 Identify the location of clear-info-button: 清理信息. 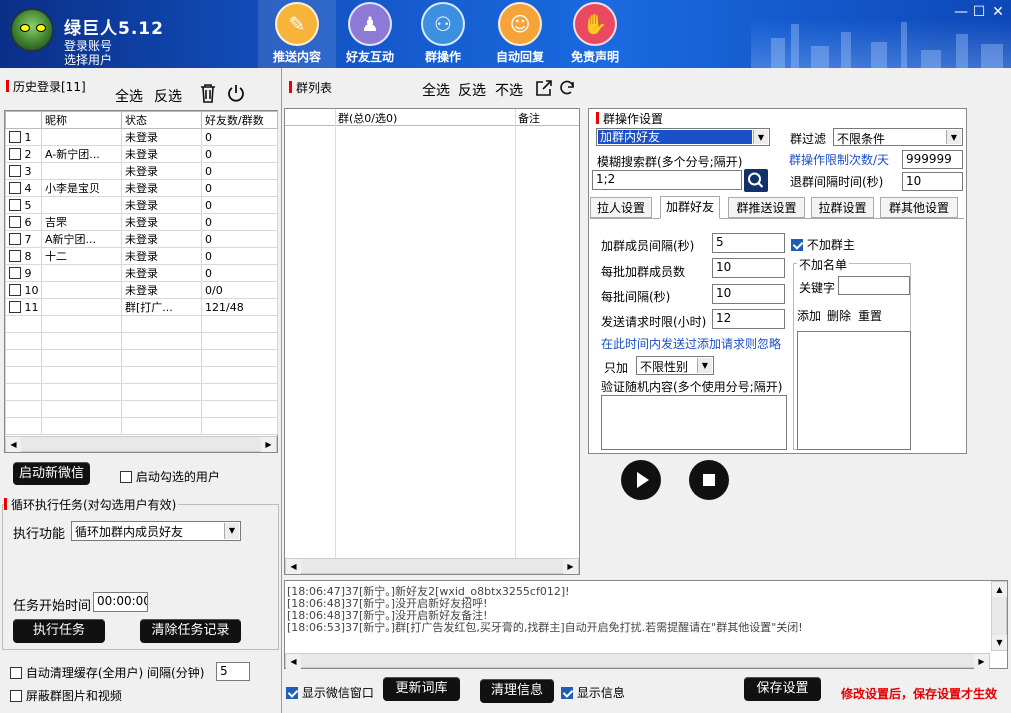
(517, 691).